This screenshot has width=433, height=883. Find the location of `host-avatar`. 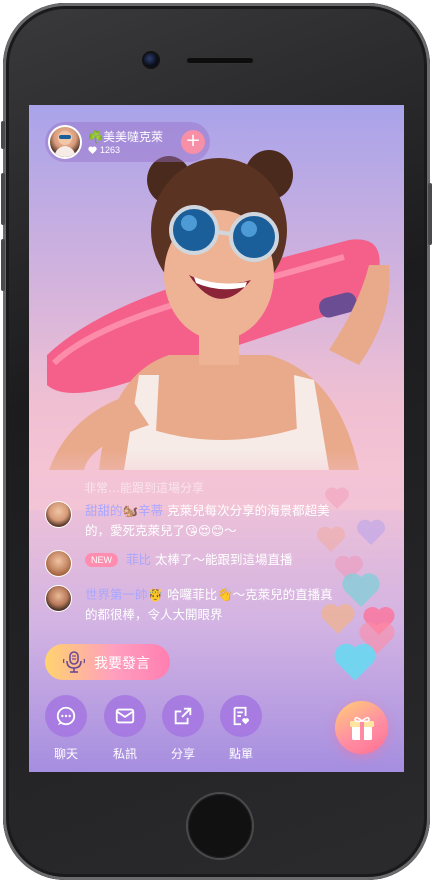

host-avatar is located at coordinates (65, 142).